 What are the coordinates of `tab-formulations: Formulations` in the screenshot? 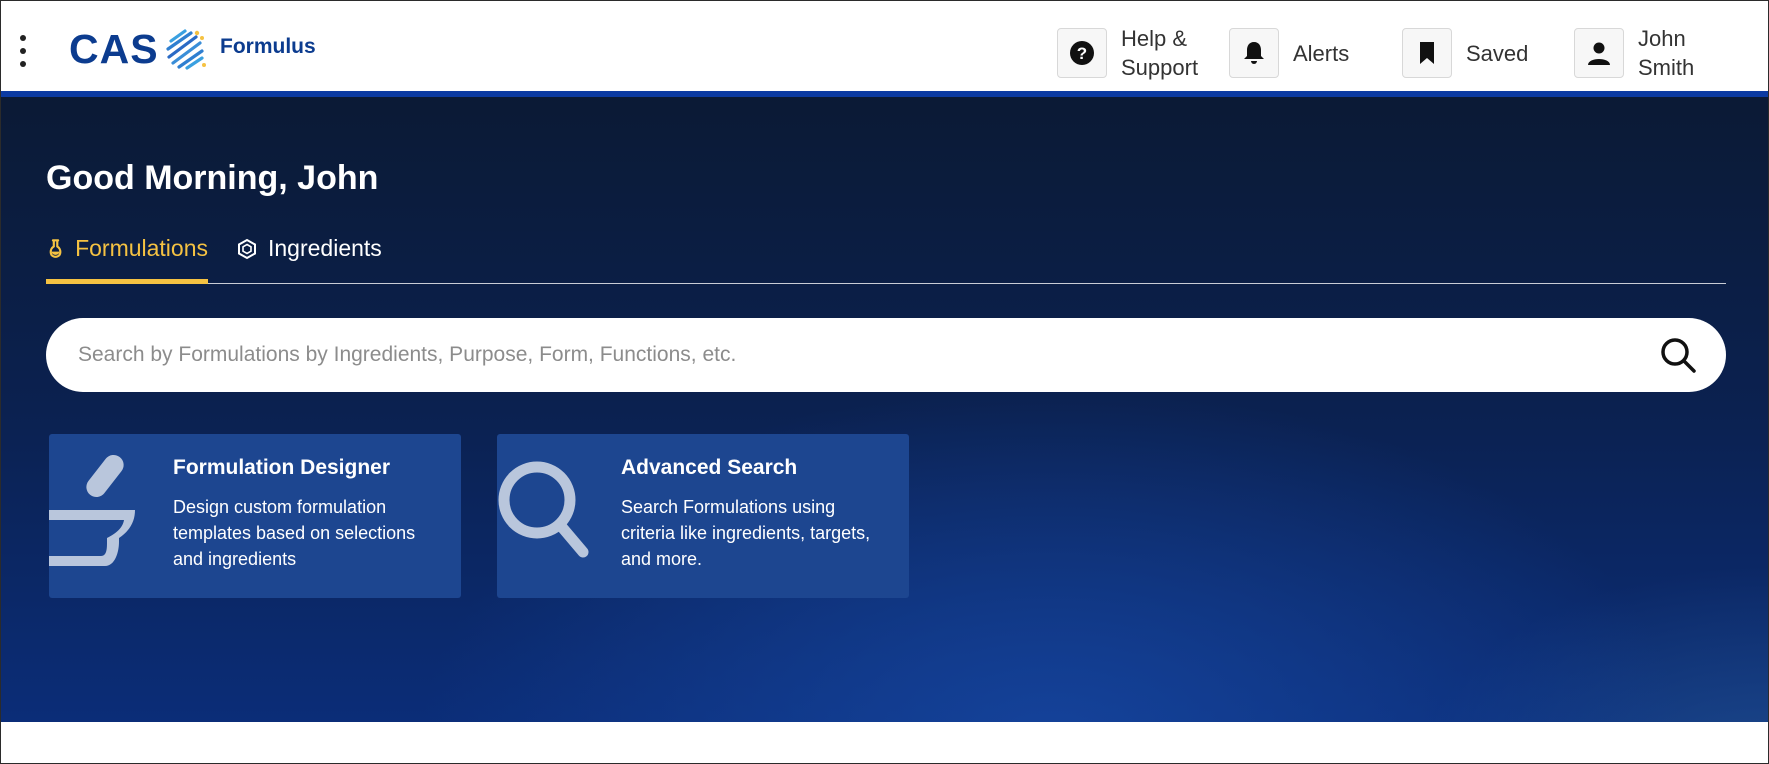 It's located at (127, 258).